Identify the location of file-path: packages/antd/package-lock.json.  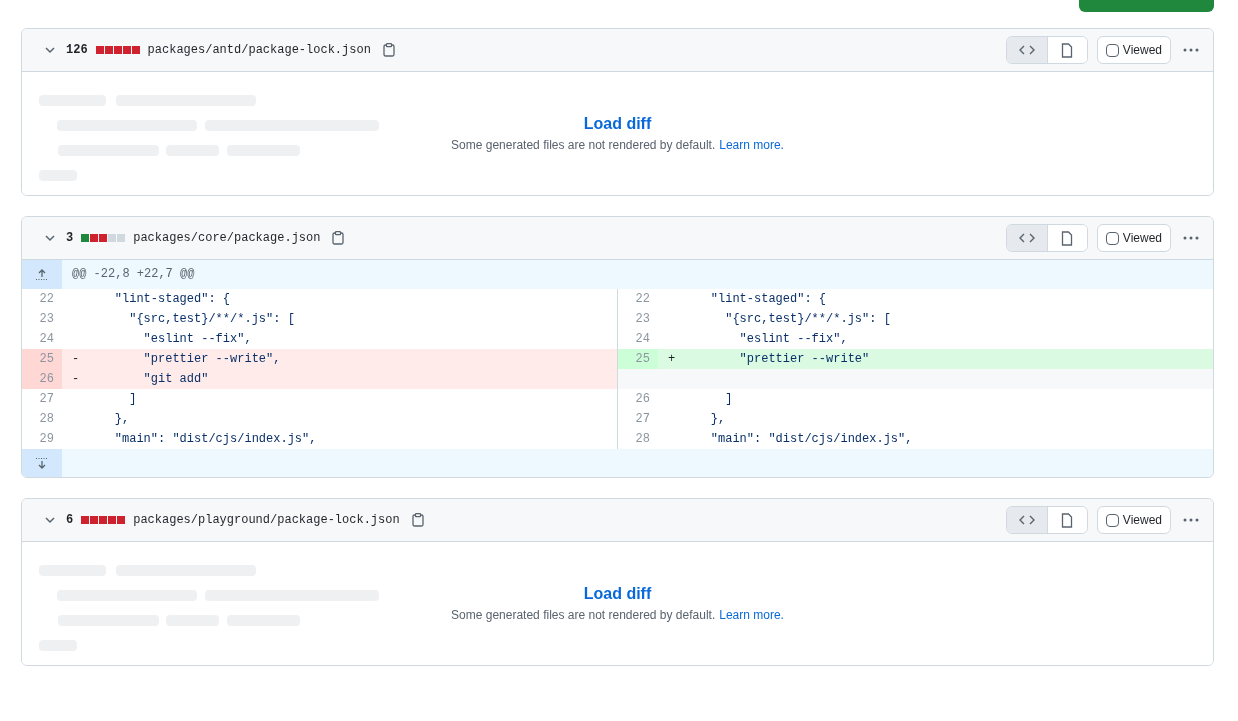
(259, 50).